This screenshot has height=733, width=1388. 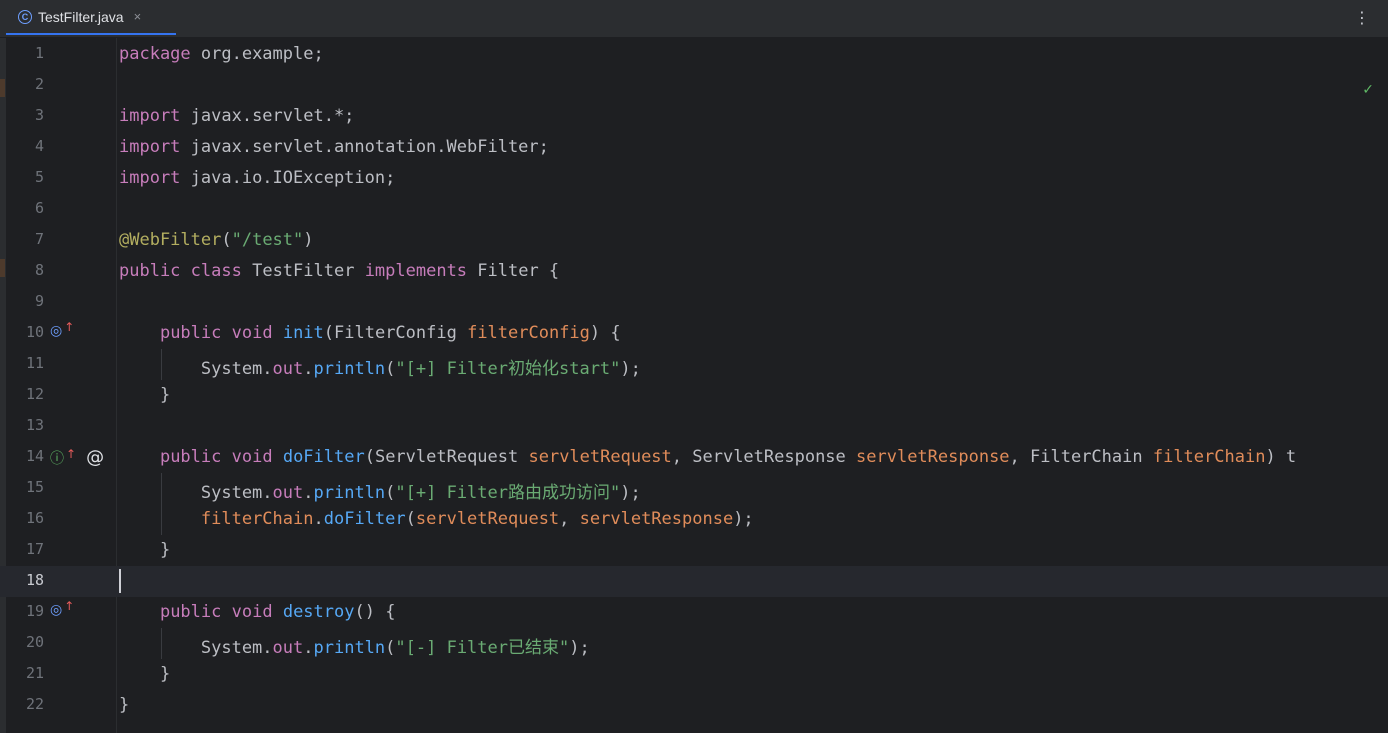 I want to click on line-number: 2, so click(x=29, y=84).